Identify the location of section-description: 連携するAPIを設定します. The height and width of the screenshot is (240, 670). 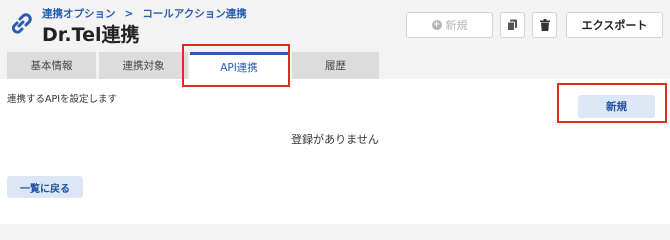
(62, 99).